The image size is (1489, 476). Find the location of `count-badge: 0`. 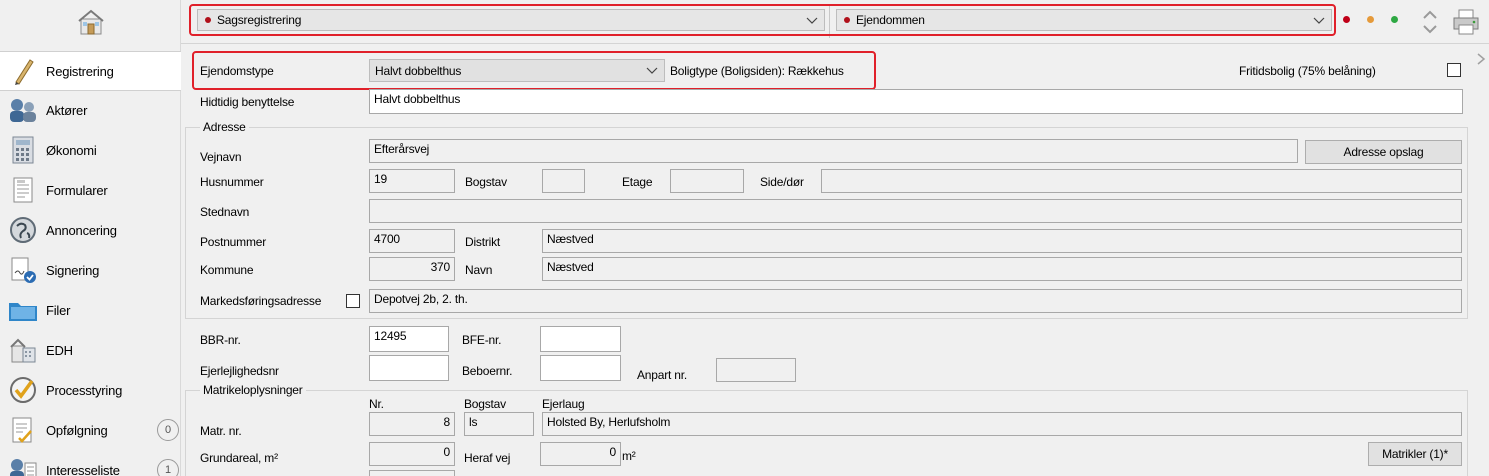

count-badge: 0 is located at coordinates (168, 430).